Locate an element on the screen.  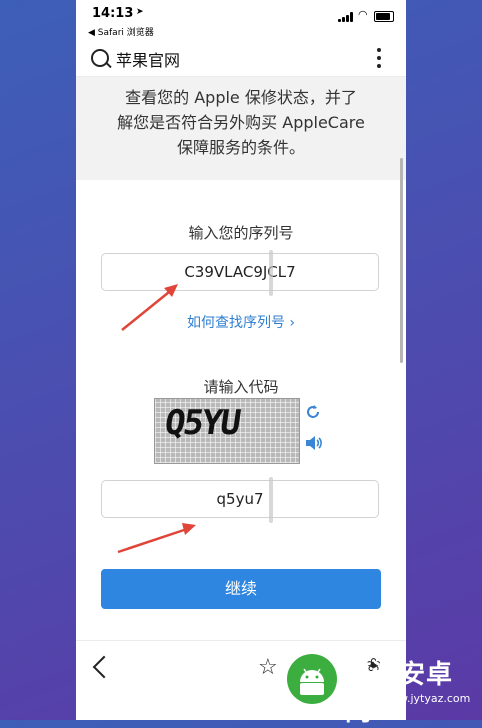
watermark-title: 天源安卓网 is located at coordinates (399, 693).